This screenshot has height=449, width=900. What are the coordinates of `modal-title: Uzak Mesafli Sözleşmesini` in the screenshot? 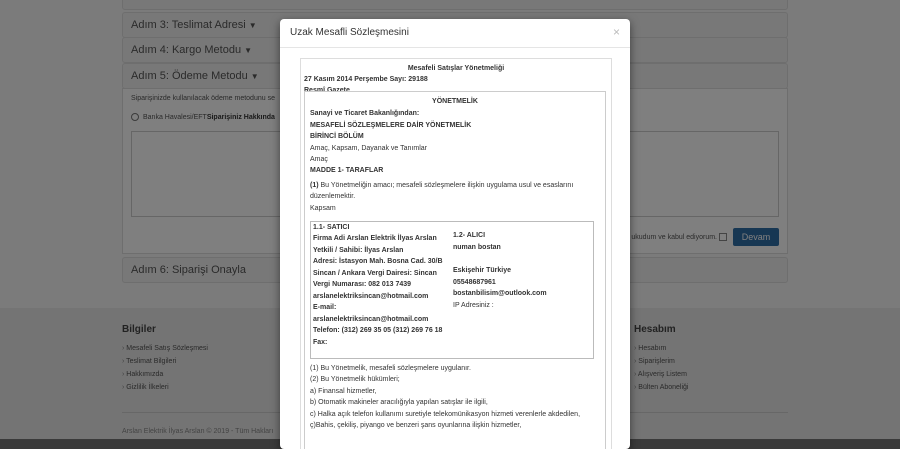 It's located at (349, 32).